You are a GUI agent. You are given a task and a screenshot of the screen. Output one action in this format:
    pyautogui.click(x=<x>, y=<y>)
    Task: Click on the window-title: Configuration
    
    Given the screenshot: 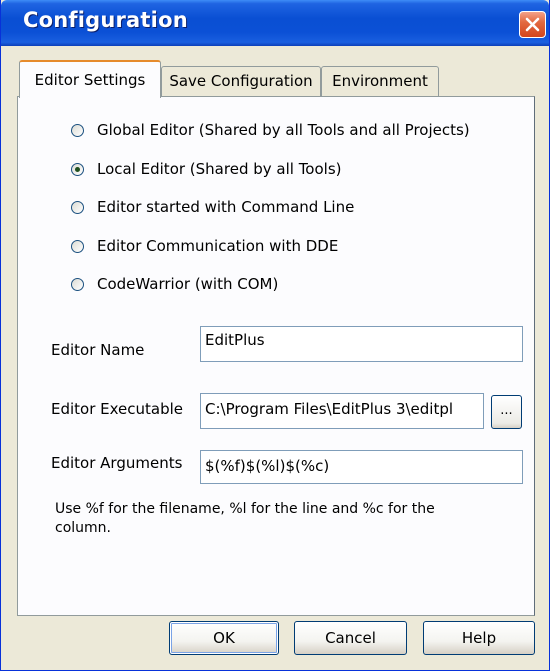 What is the action you would take?
    pyautogui.click(x=105, y=20)
    